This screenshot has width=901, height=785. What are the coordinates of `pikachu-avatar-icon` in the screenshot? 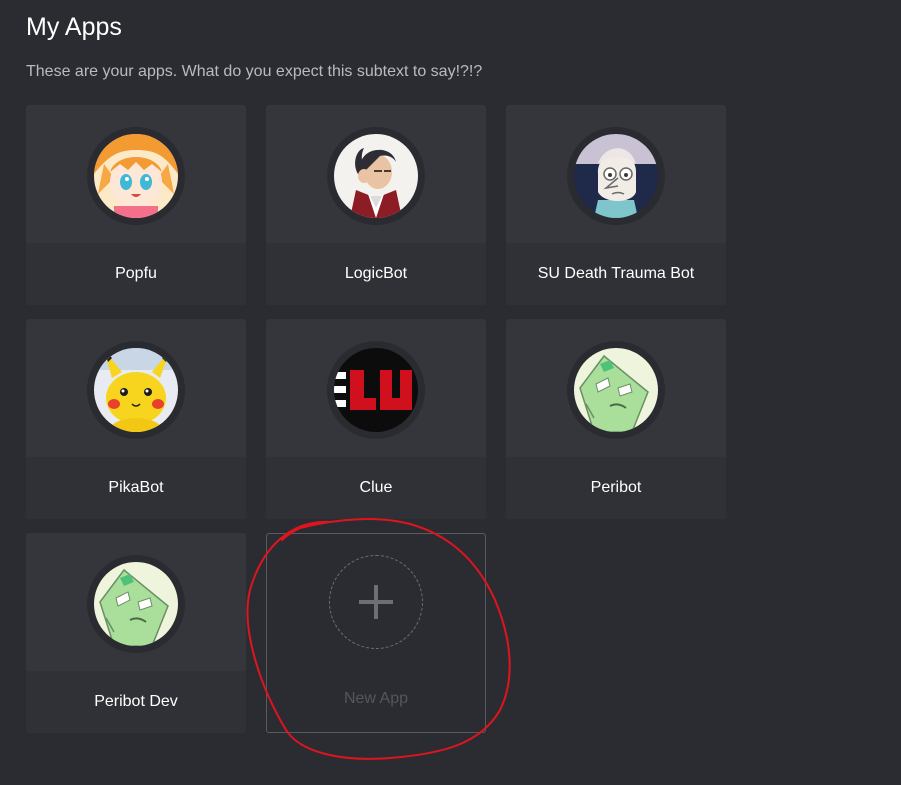 It's located at (136, 390).